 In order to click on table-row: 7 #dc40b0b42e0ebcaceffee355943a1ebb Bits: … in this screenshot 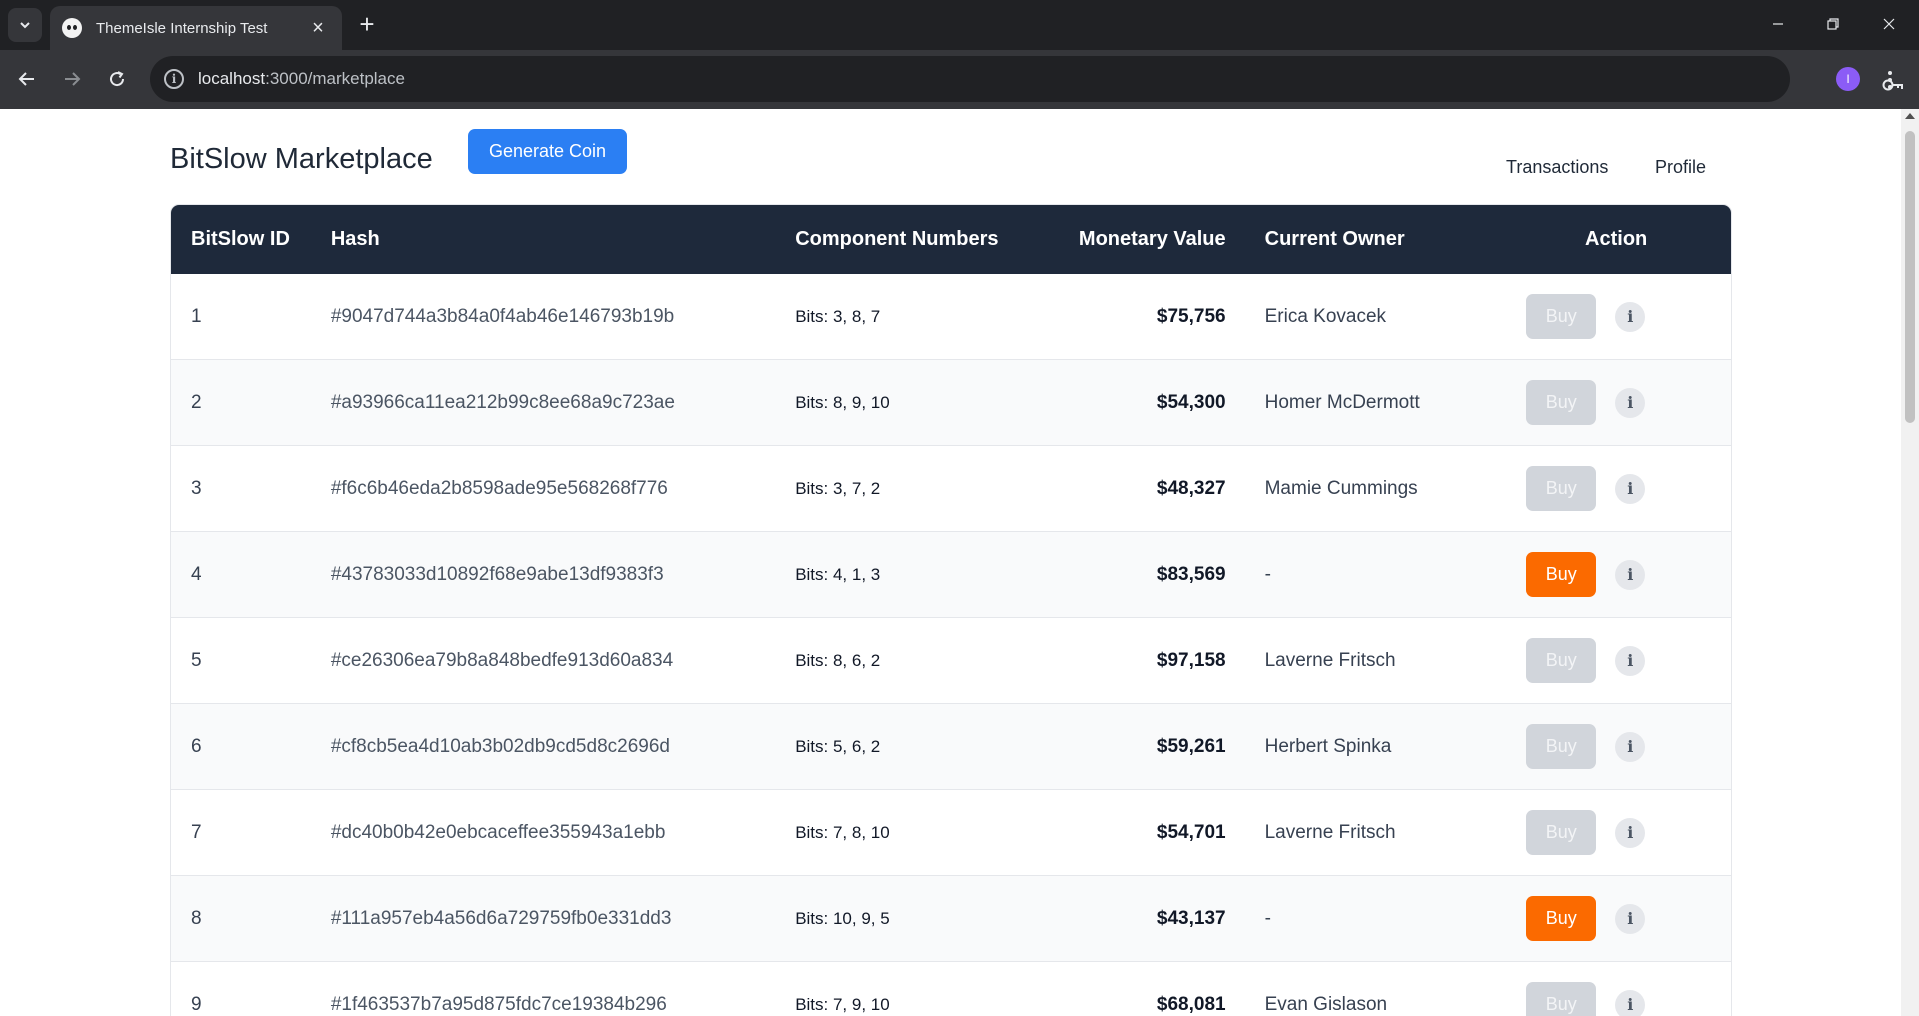, I will do `click(951, 833)`.